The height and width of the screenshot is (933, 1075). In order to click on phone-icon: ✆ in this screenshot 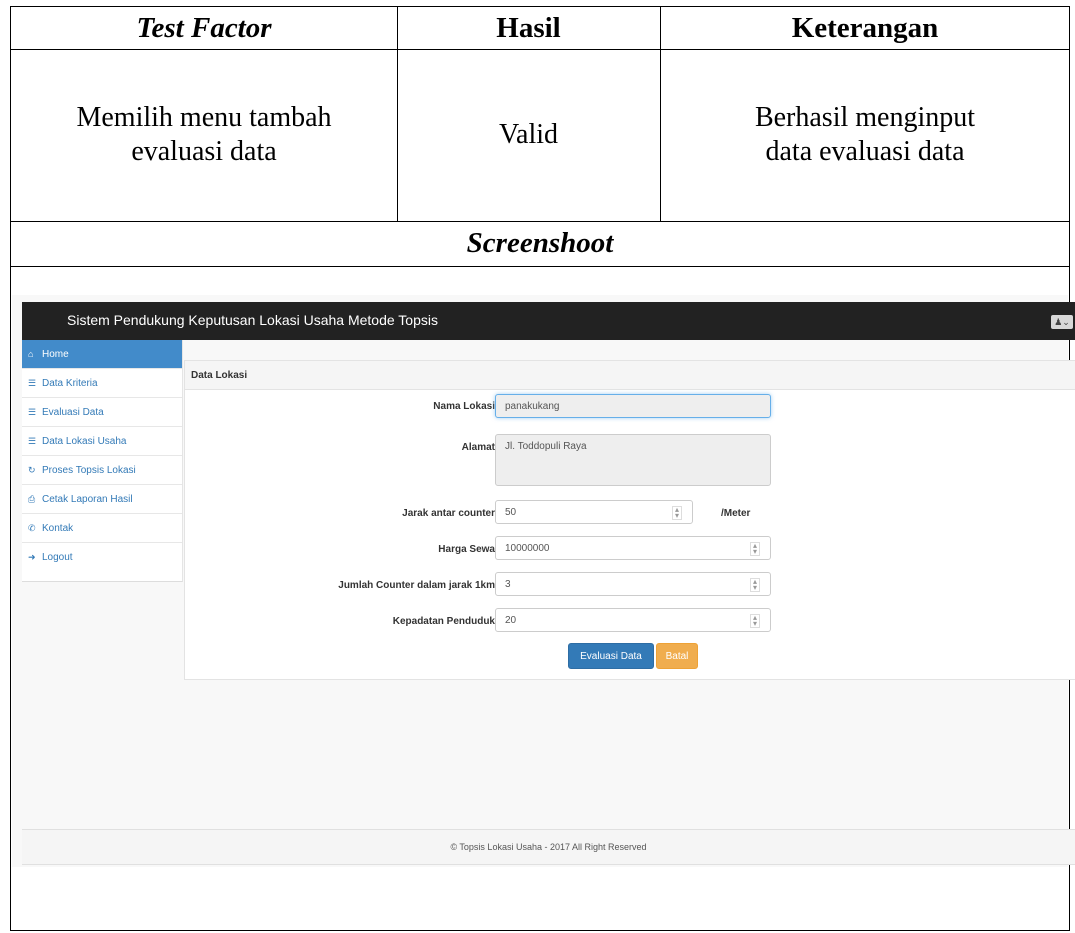, I will do `click(32, 527)`.